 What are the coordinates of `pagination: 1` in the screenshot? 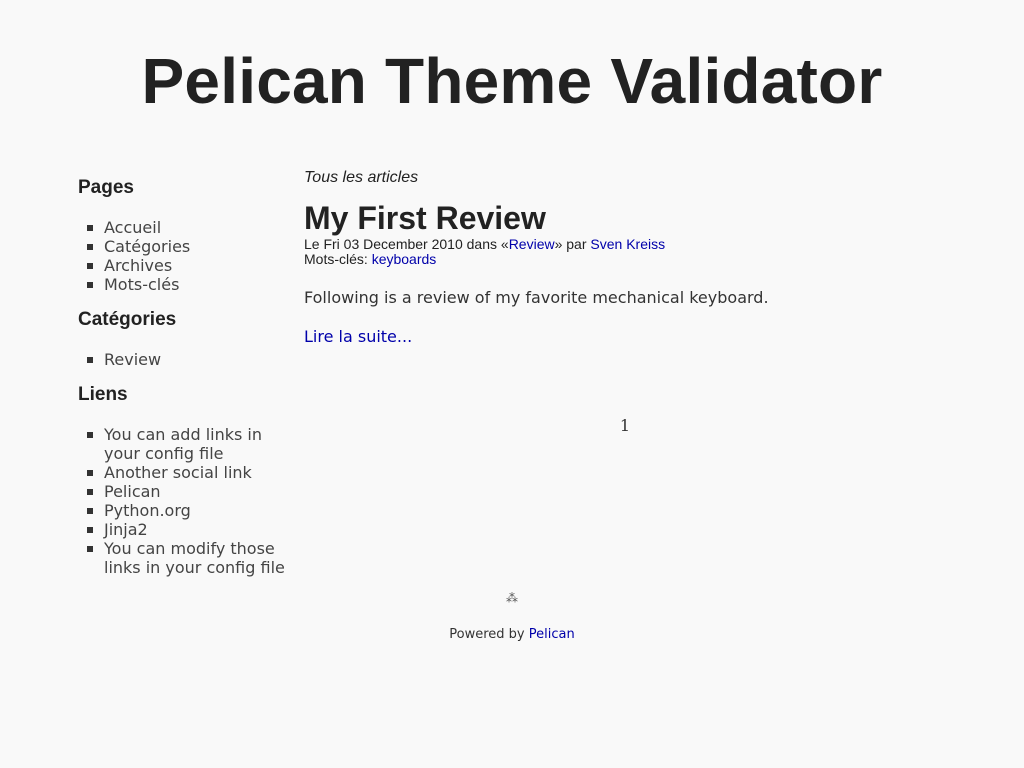 It's located at (625, 426).